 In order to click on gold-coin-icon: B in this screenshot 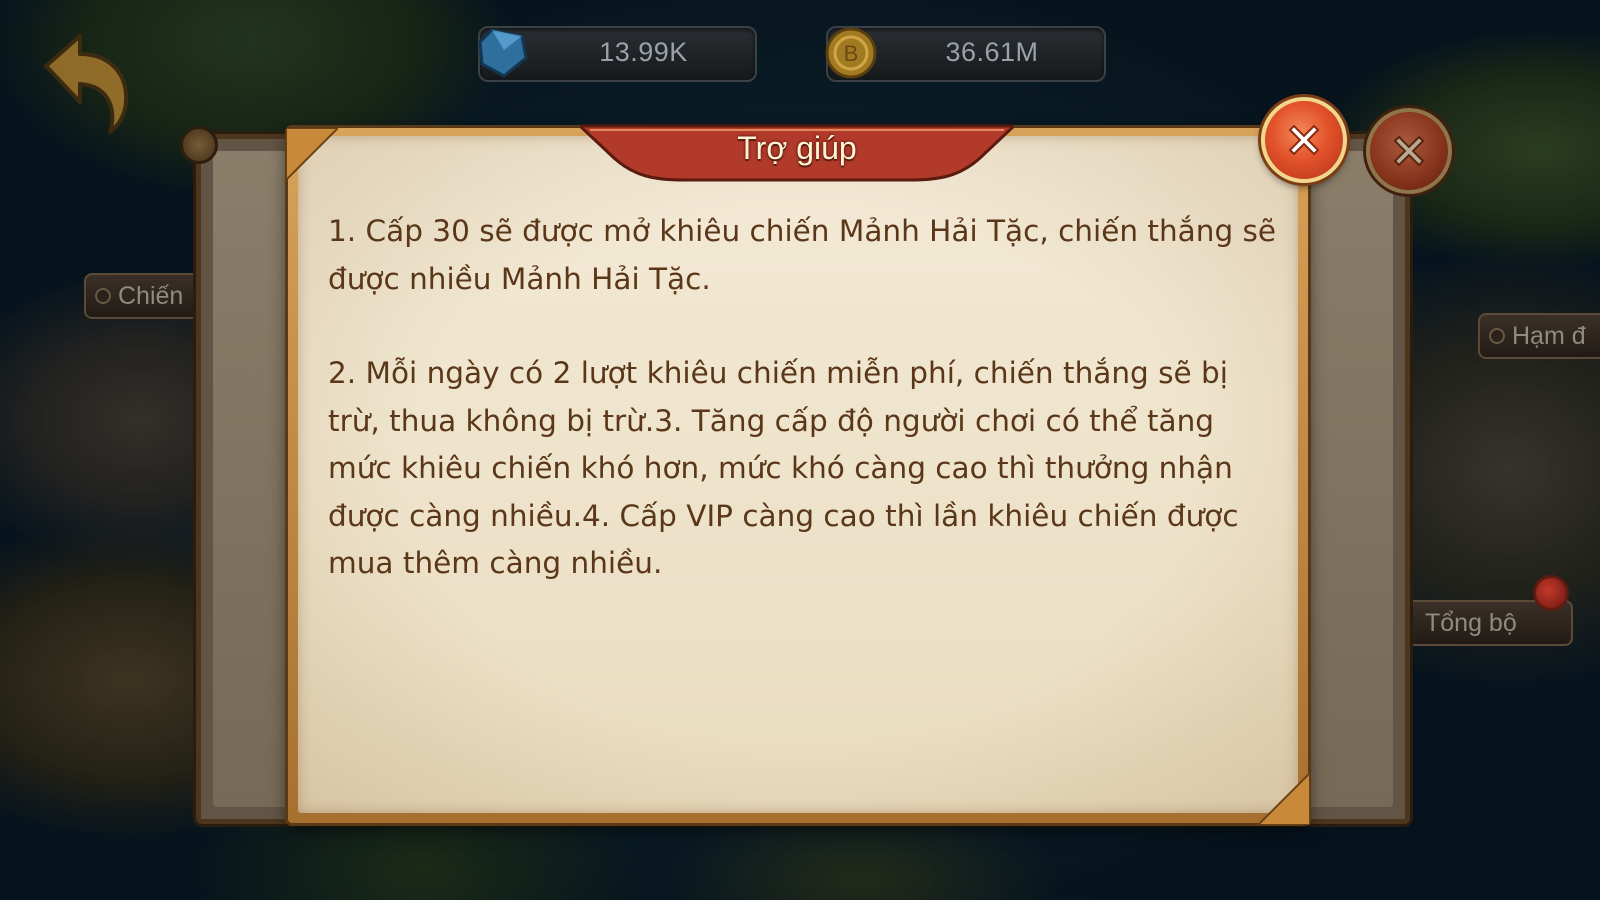, I will do `click(851, 53)`.